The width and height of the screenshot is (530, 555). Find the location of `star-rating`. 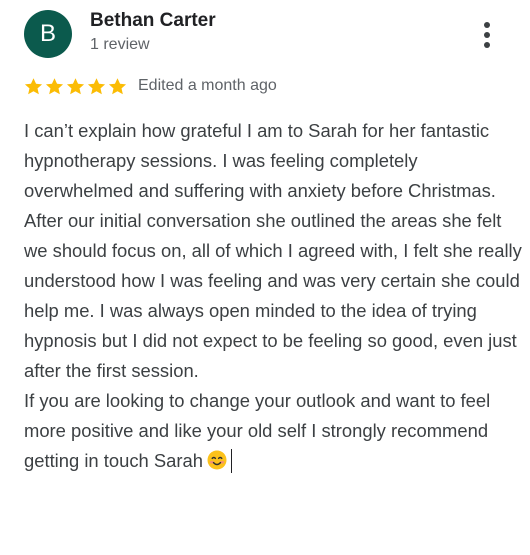

star-rating is located at coordinates (75, 86).